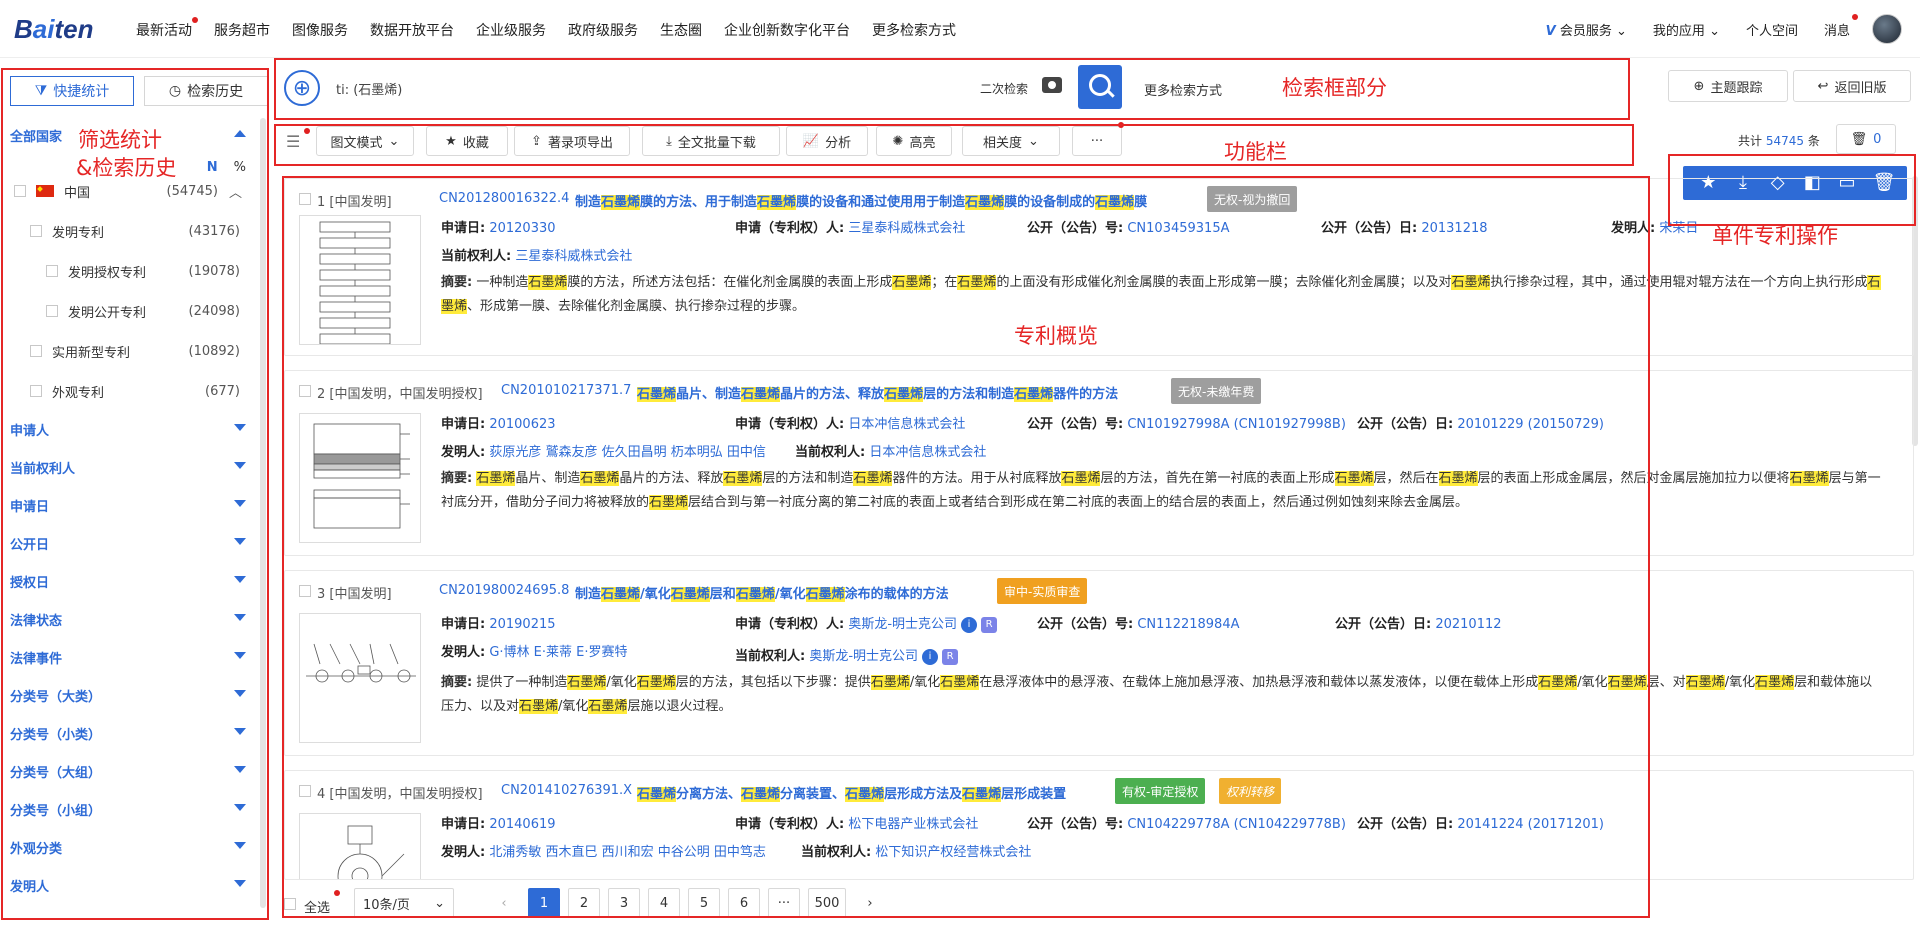 The image size is (1920, 929). What do you see at coordinates (242, 30) in the screenshot?
I see `nav-service-market: 服务超市` at bounding box center [242, 30].